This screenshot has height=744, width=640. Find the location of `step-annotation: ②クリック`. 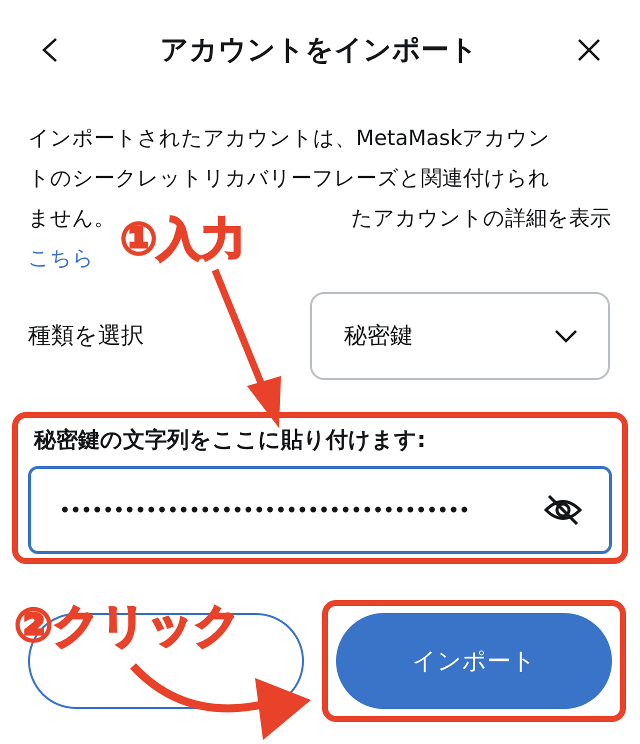

step-annotation: ②クリック is located at coordinates (127, 625).